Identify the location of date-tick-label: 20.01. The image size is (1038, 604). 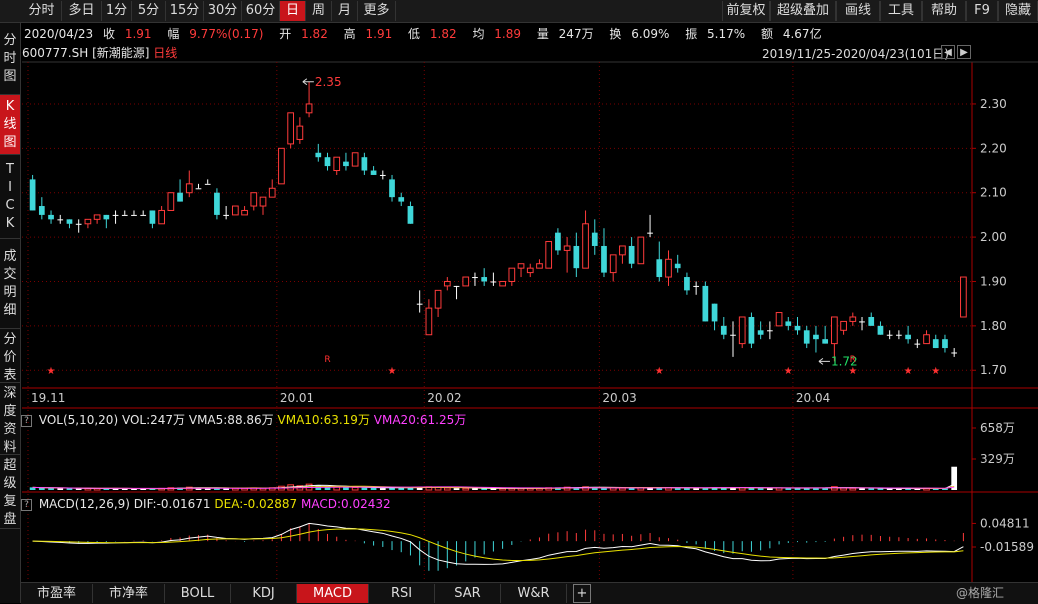
(297, 398).